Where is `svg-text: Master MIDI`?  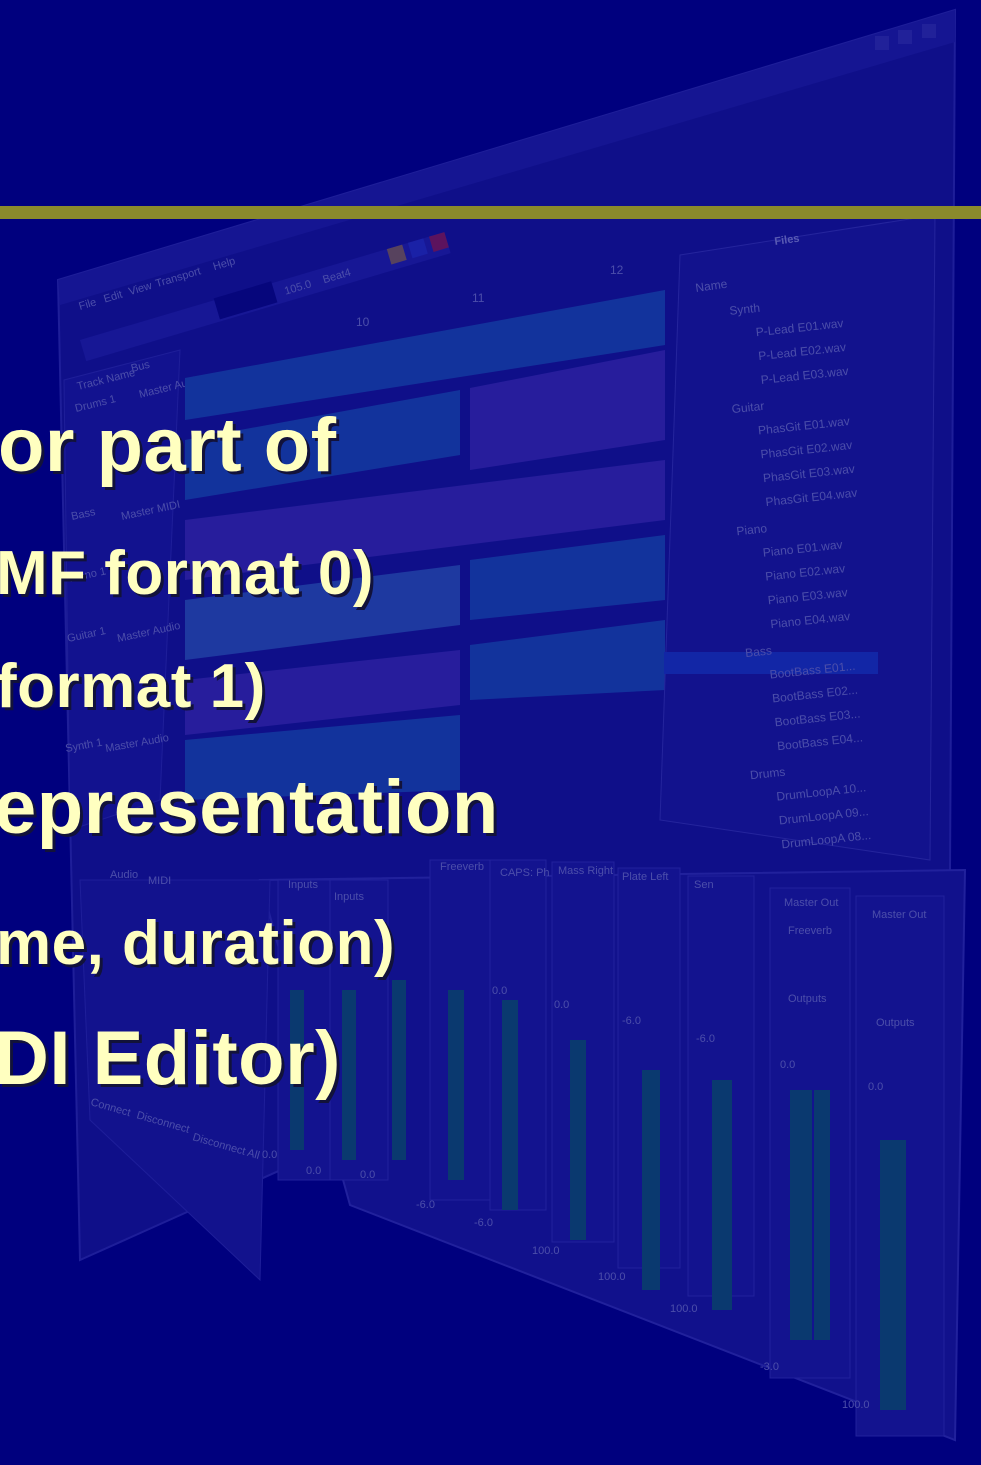
svg-text: Master MIDI is located at coordinates (150, 511).